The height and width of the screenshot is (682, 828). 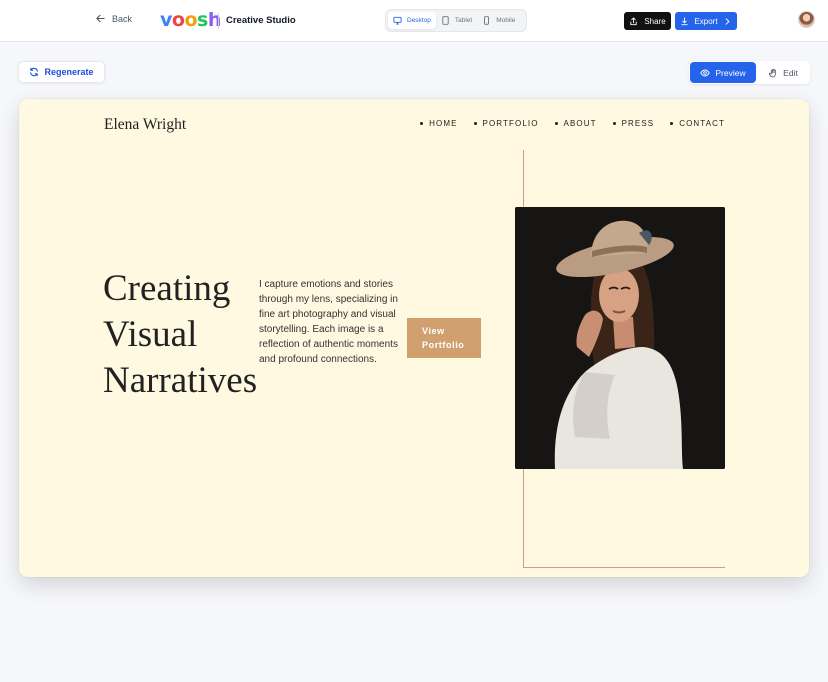 I want to click on nav-label: ABOUT, so click(x=580, y=123).